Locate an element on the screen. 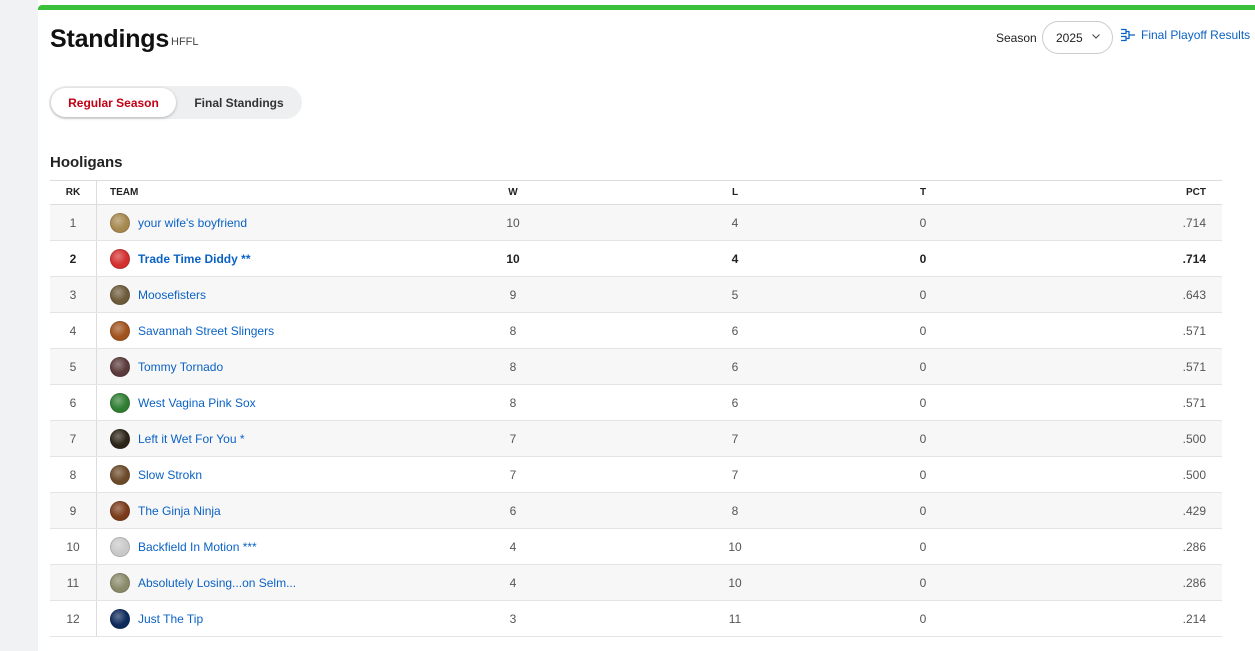  pct-cell: .643 is located at coordinates (1194, 294).